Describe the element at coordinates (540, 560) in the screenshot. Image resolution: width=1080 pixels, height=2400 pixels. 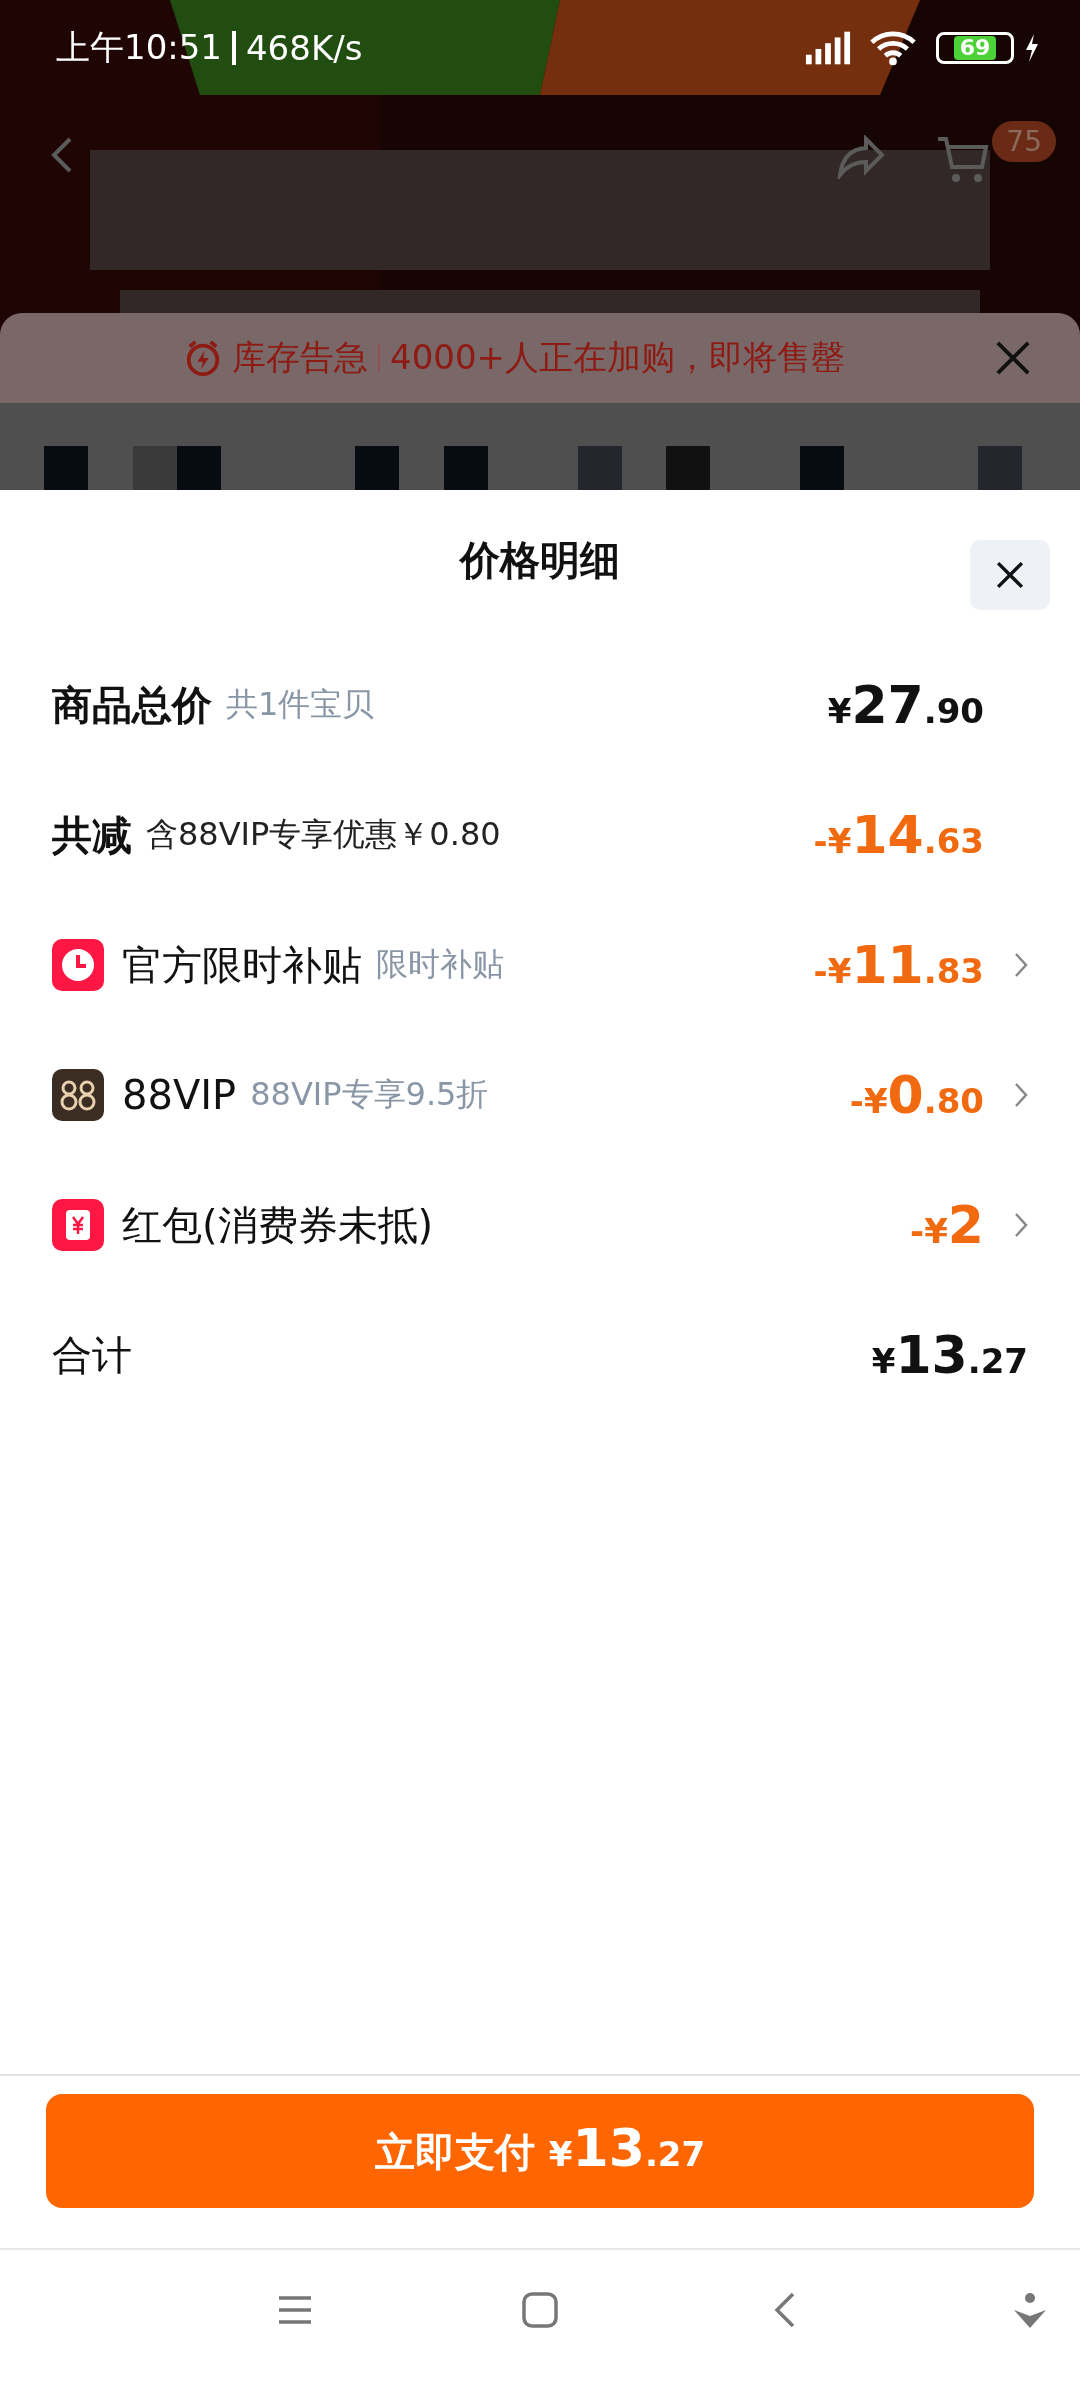
I see `sheet-title: 价格明细` at that location.